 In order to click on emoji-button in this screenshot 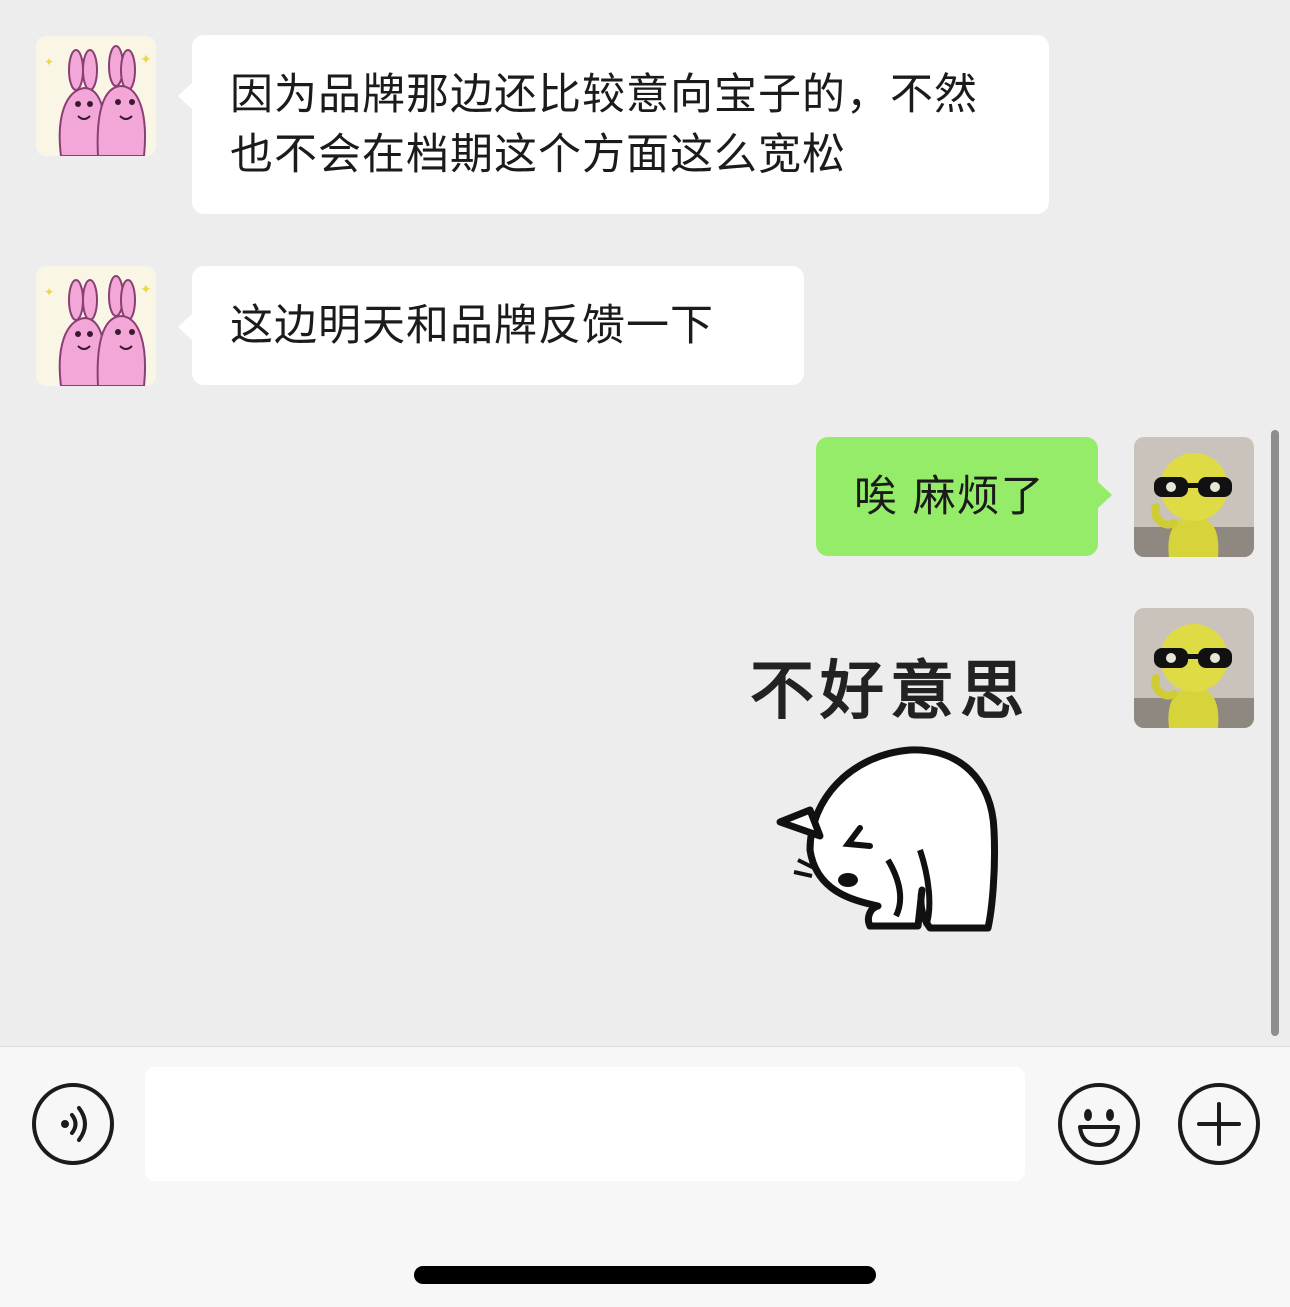, I will do `click(1099, 1124)`.